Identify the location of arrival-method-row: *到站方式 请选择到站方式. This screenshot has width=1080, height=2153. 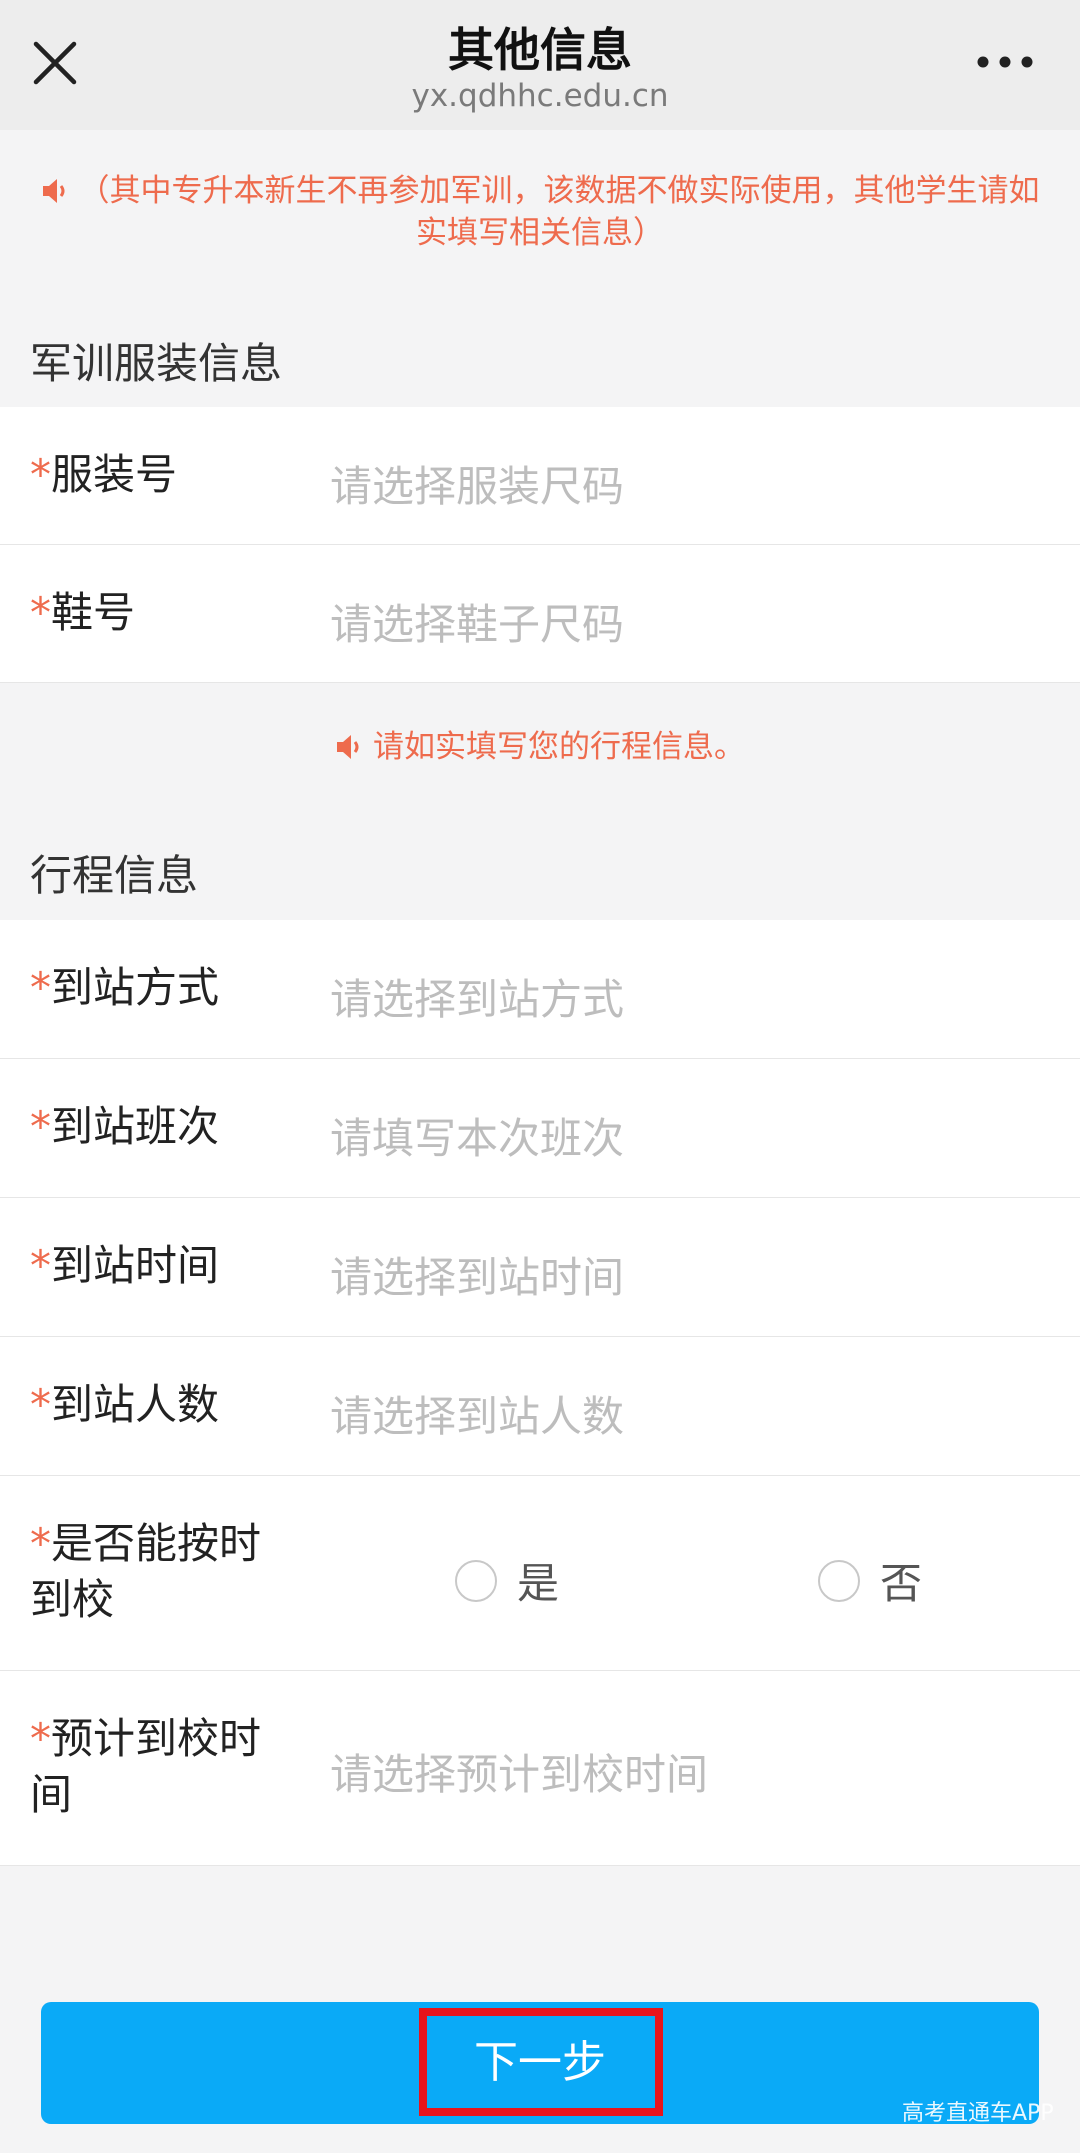
(540, 989).